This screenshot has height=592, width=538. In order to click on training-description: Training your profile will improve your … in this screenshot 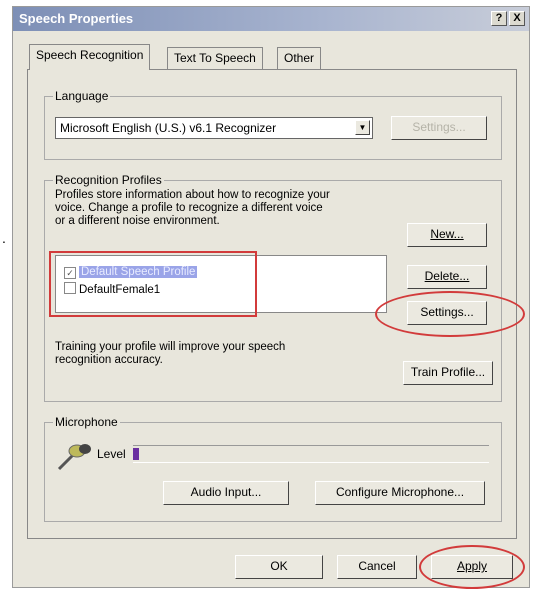, I will do `click(170, 354)`.